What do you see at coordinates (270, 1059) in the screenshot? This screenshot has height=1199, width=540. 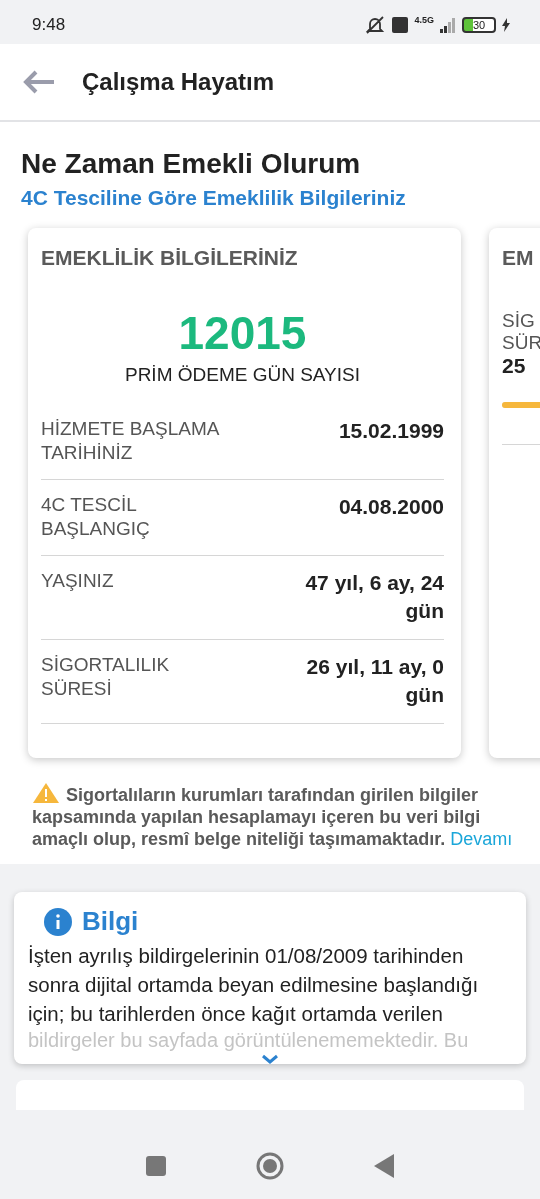 I see `expand-chevron-icon` at bounding box center [270, 1059].